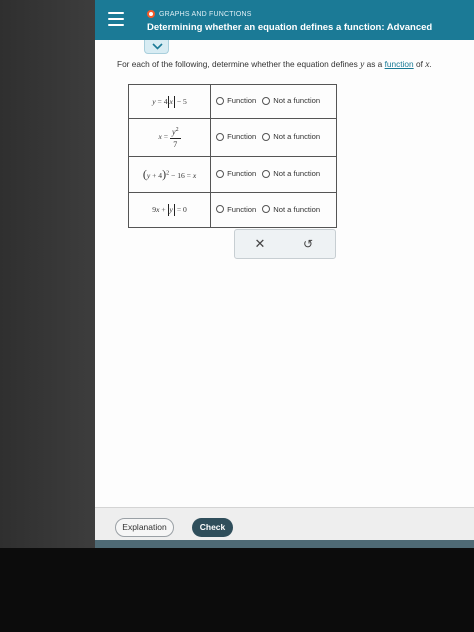 The width and height of the screenshot is (474, 632). I want to click on topic-progress-dot-icon, so click(151, 14).